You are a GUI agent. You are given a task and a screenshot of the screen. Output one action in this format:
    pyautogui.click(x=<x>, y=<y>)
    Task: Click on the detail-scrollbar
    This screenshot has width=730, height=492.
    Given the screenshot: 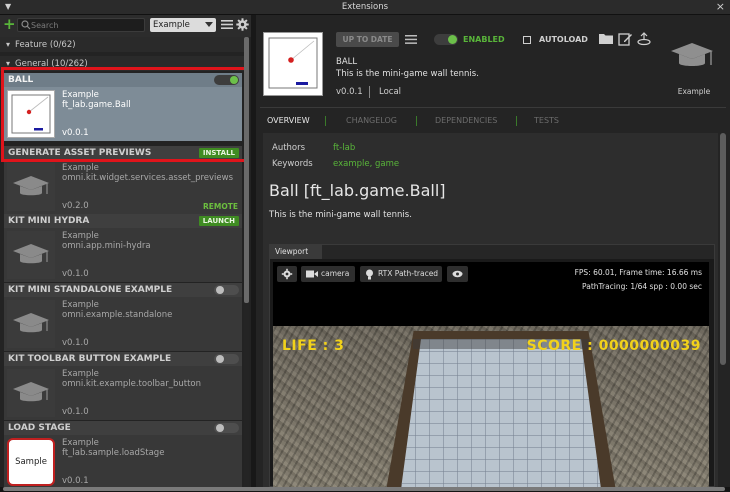 What is the action you would take?
    pyautogui.click(x=723, y=310)
    